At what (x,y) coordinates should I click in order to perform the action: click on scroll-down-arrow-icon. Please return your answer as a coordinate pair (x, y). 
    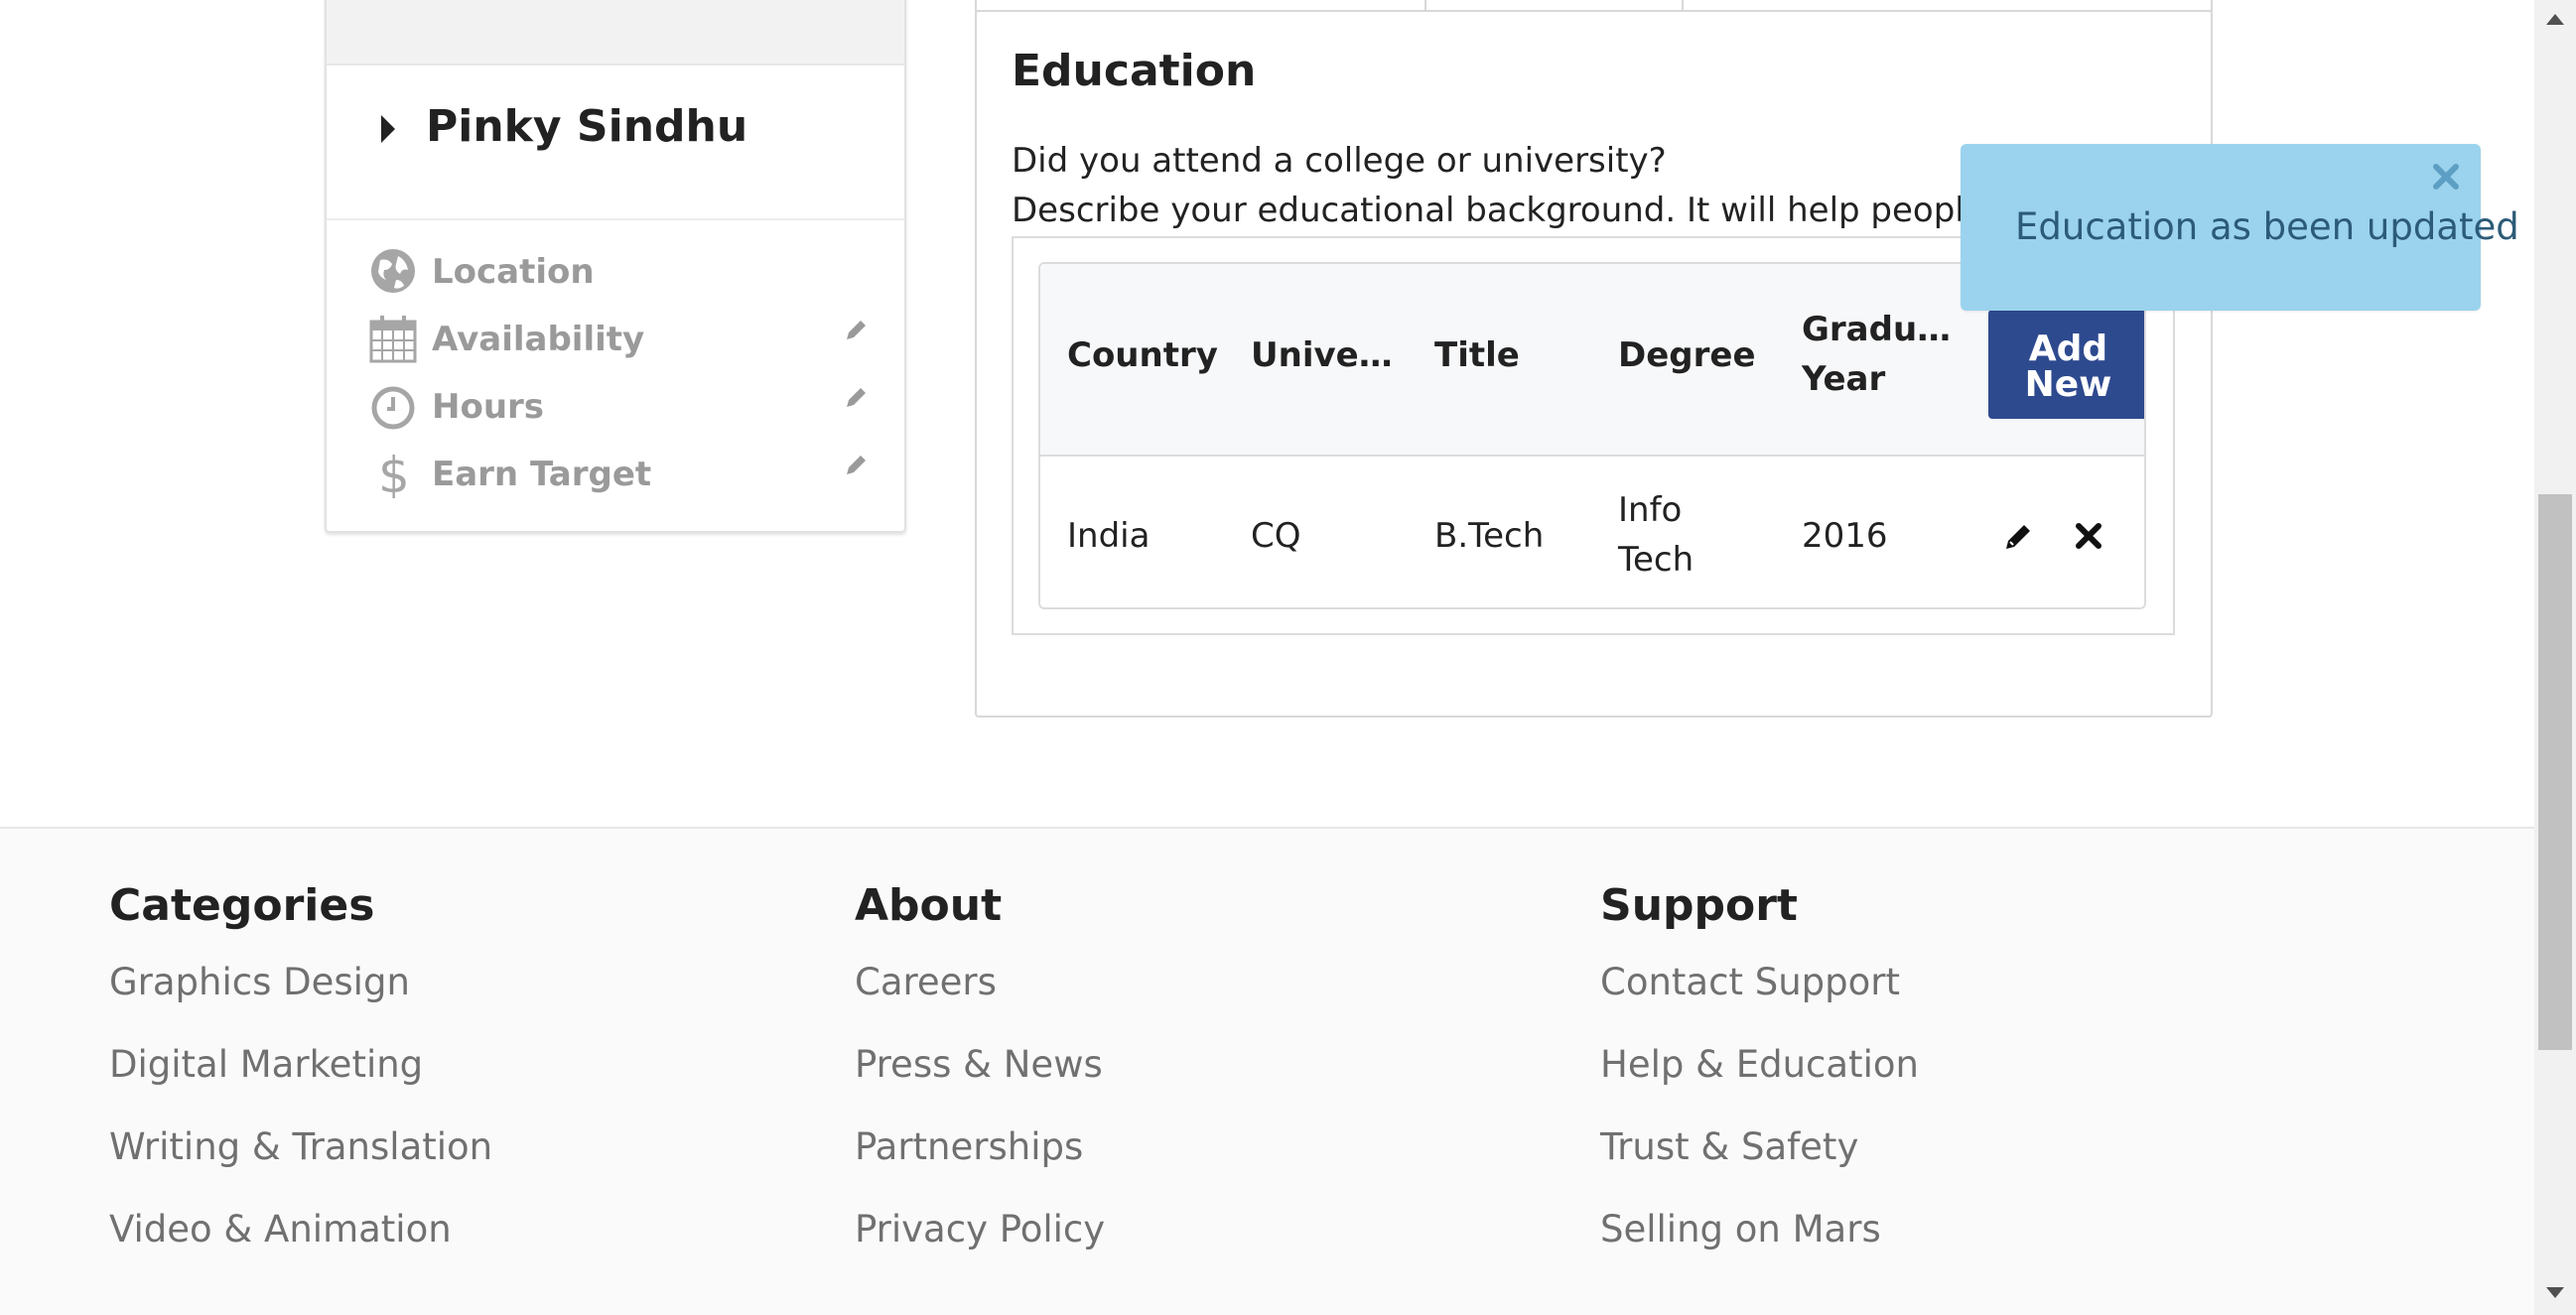
    Looking at the image, I should click on (2555, 1292).